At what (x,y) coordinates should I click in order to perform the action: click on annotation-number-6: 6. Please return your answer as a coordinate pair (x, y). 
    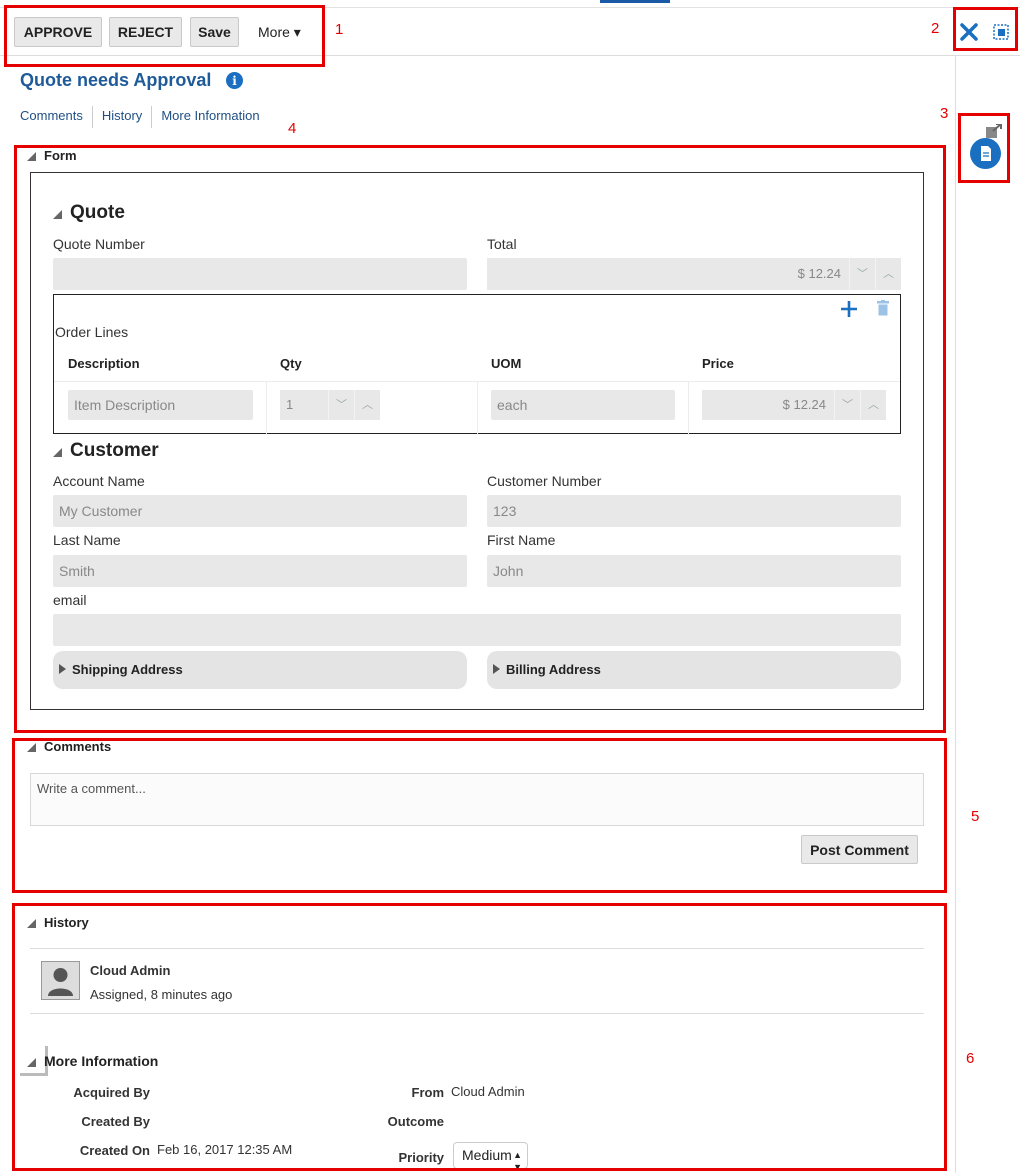
    Looking at the image, I should click on (970, 1058).